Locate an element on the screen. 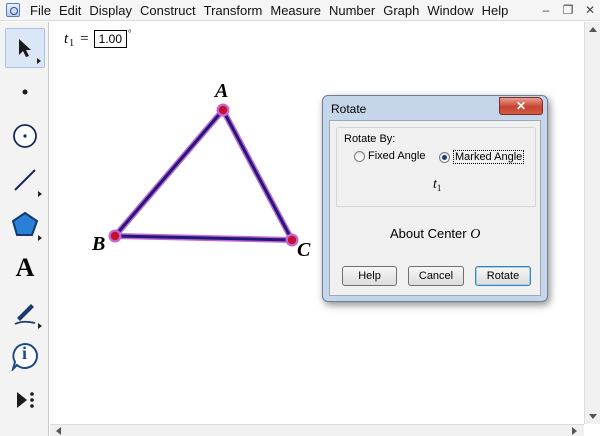 This screenshot has width=600, height=436. arrow-icon is located at coordinates (25, 48).